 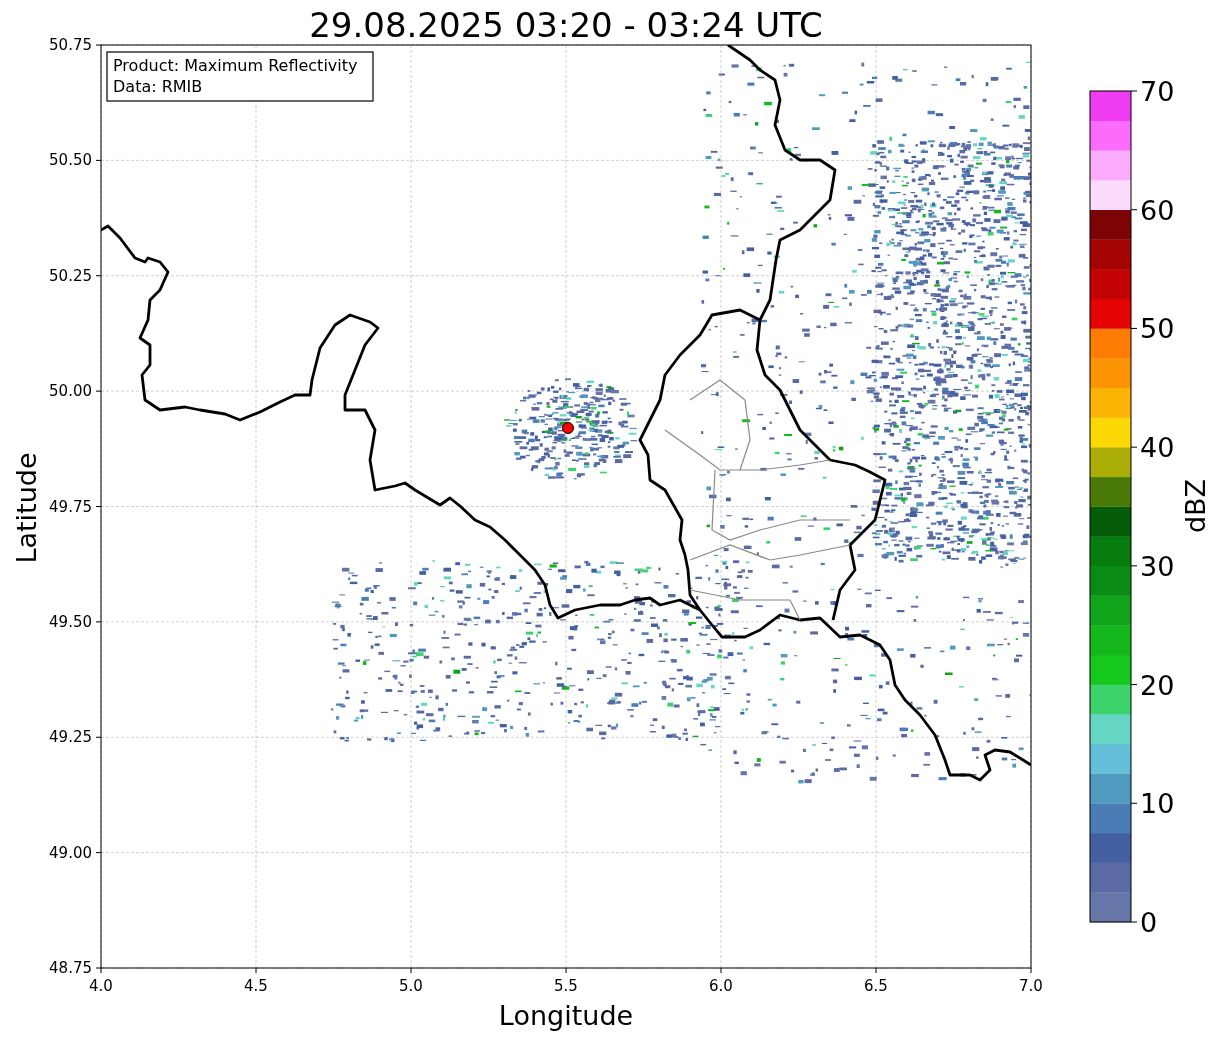 What do you see at coordinates (721, 986) in the screenshot?
I see `x-tick-label: 6.0` at bounding box center [721, 986].